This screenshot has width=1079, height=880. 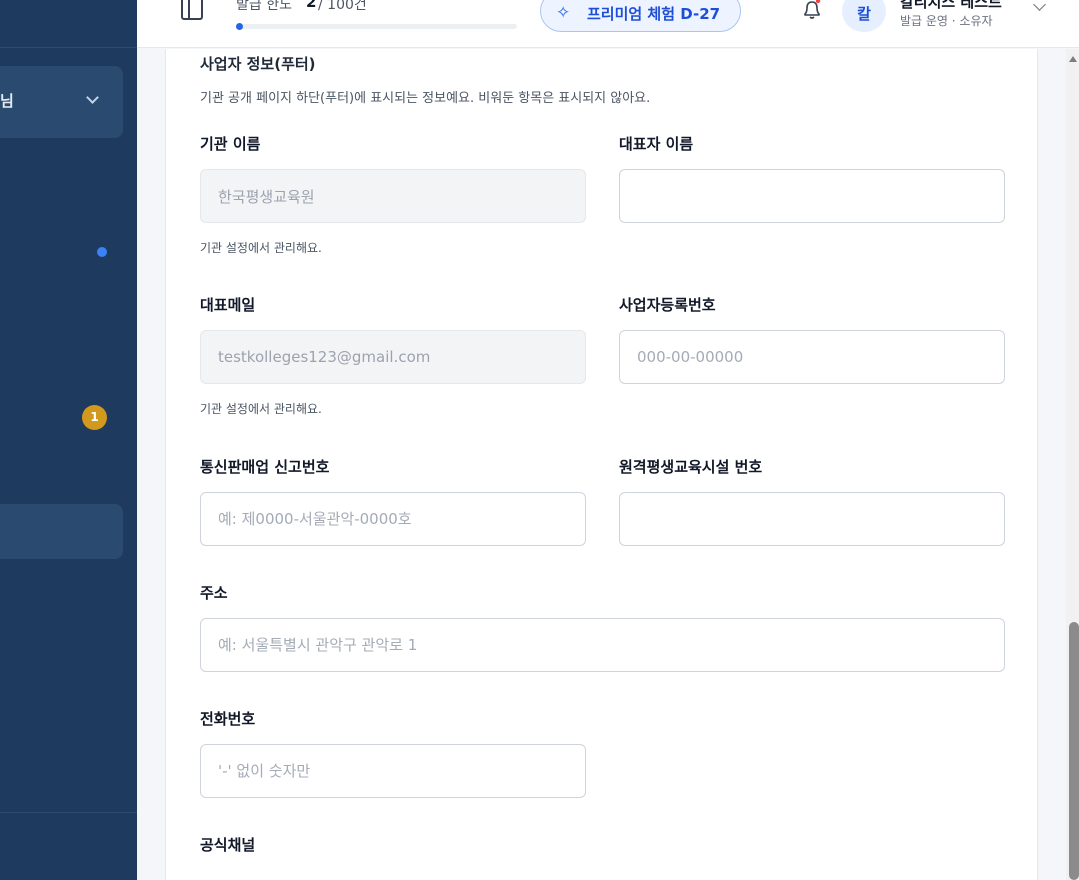 What do you see at coordinates (951, 5) in the screenshot?
I see `user-name: 칼리지스 테스트` at bounding box center [951, 5].